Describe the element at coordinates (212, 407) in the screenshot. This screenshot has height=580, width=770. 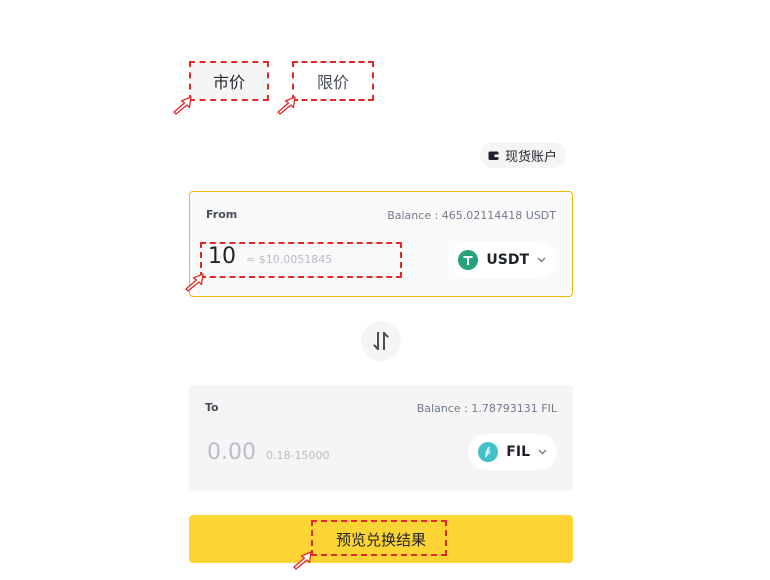
I see `to-label: To` at that location.